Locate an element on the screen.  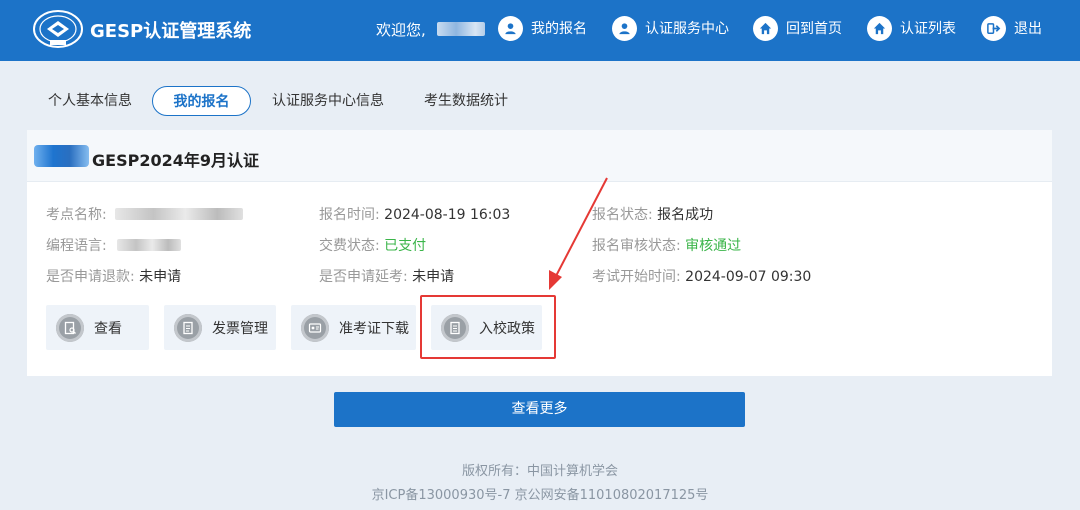
tab-my-registration: 我的报名 is located at coordinates (201, 101).